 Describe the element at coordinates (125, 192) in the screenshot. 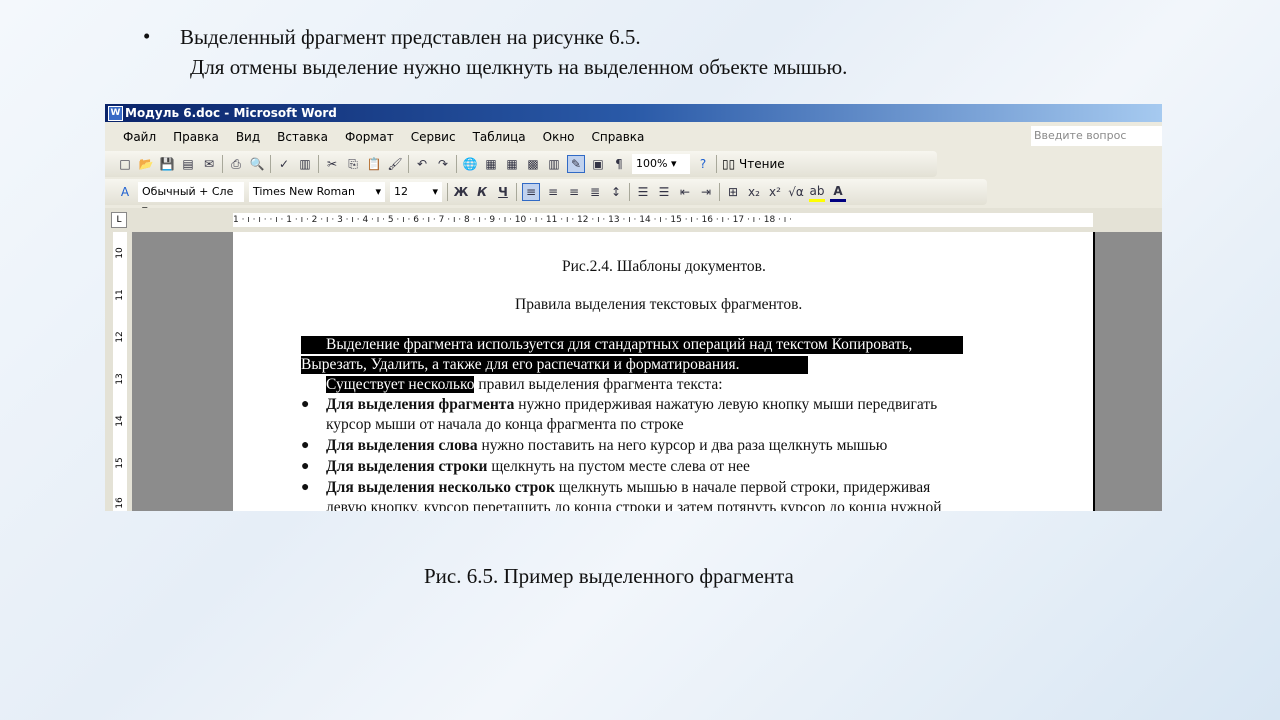

I see `styles-icon: A` at that location.